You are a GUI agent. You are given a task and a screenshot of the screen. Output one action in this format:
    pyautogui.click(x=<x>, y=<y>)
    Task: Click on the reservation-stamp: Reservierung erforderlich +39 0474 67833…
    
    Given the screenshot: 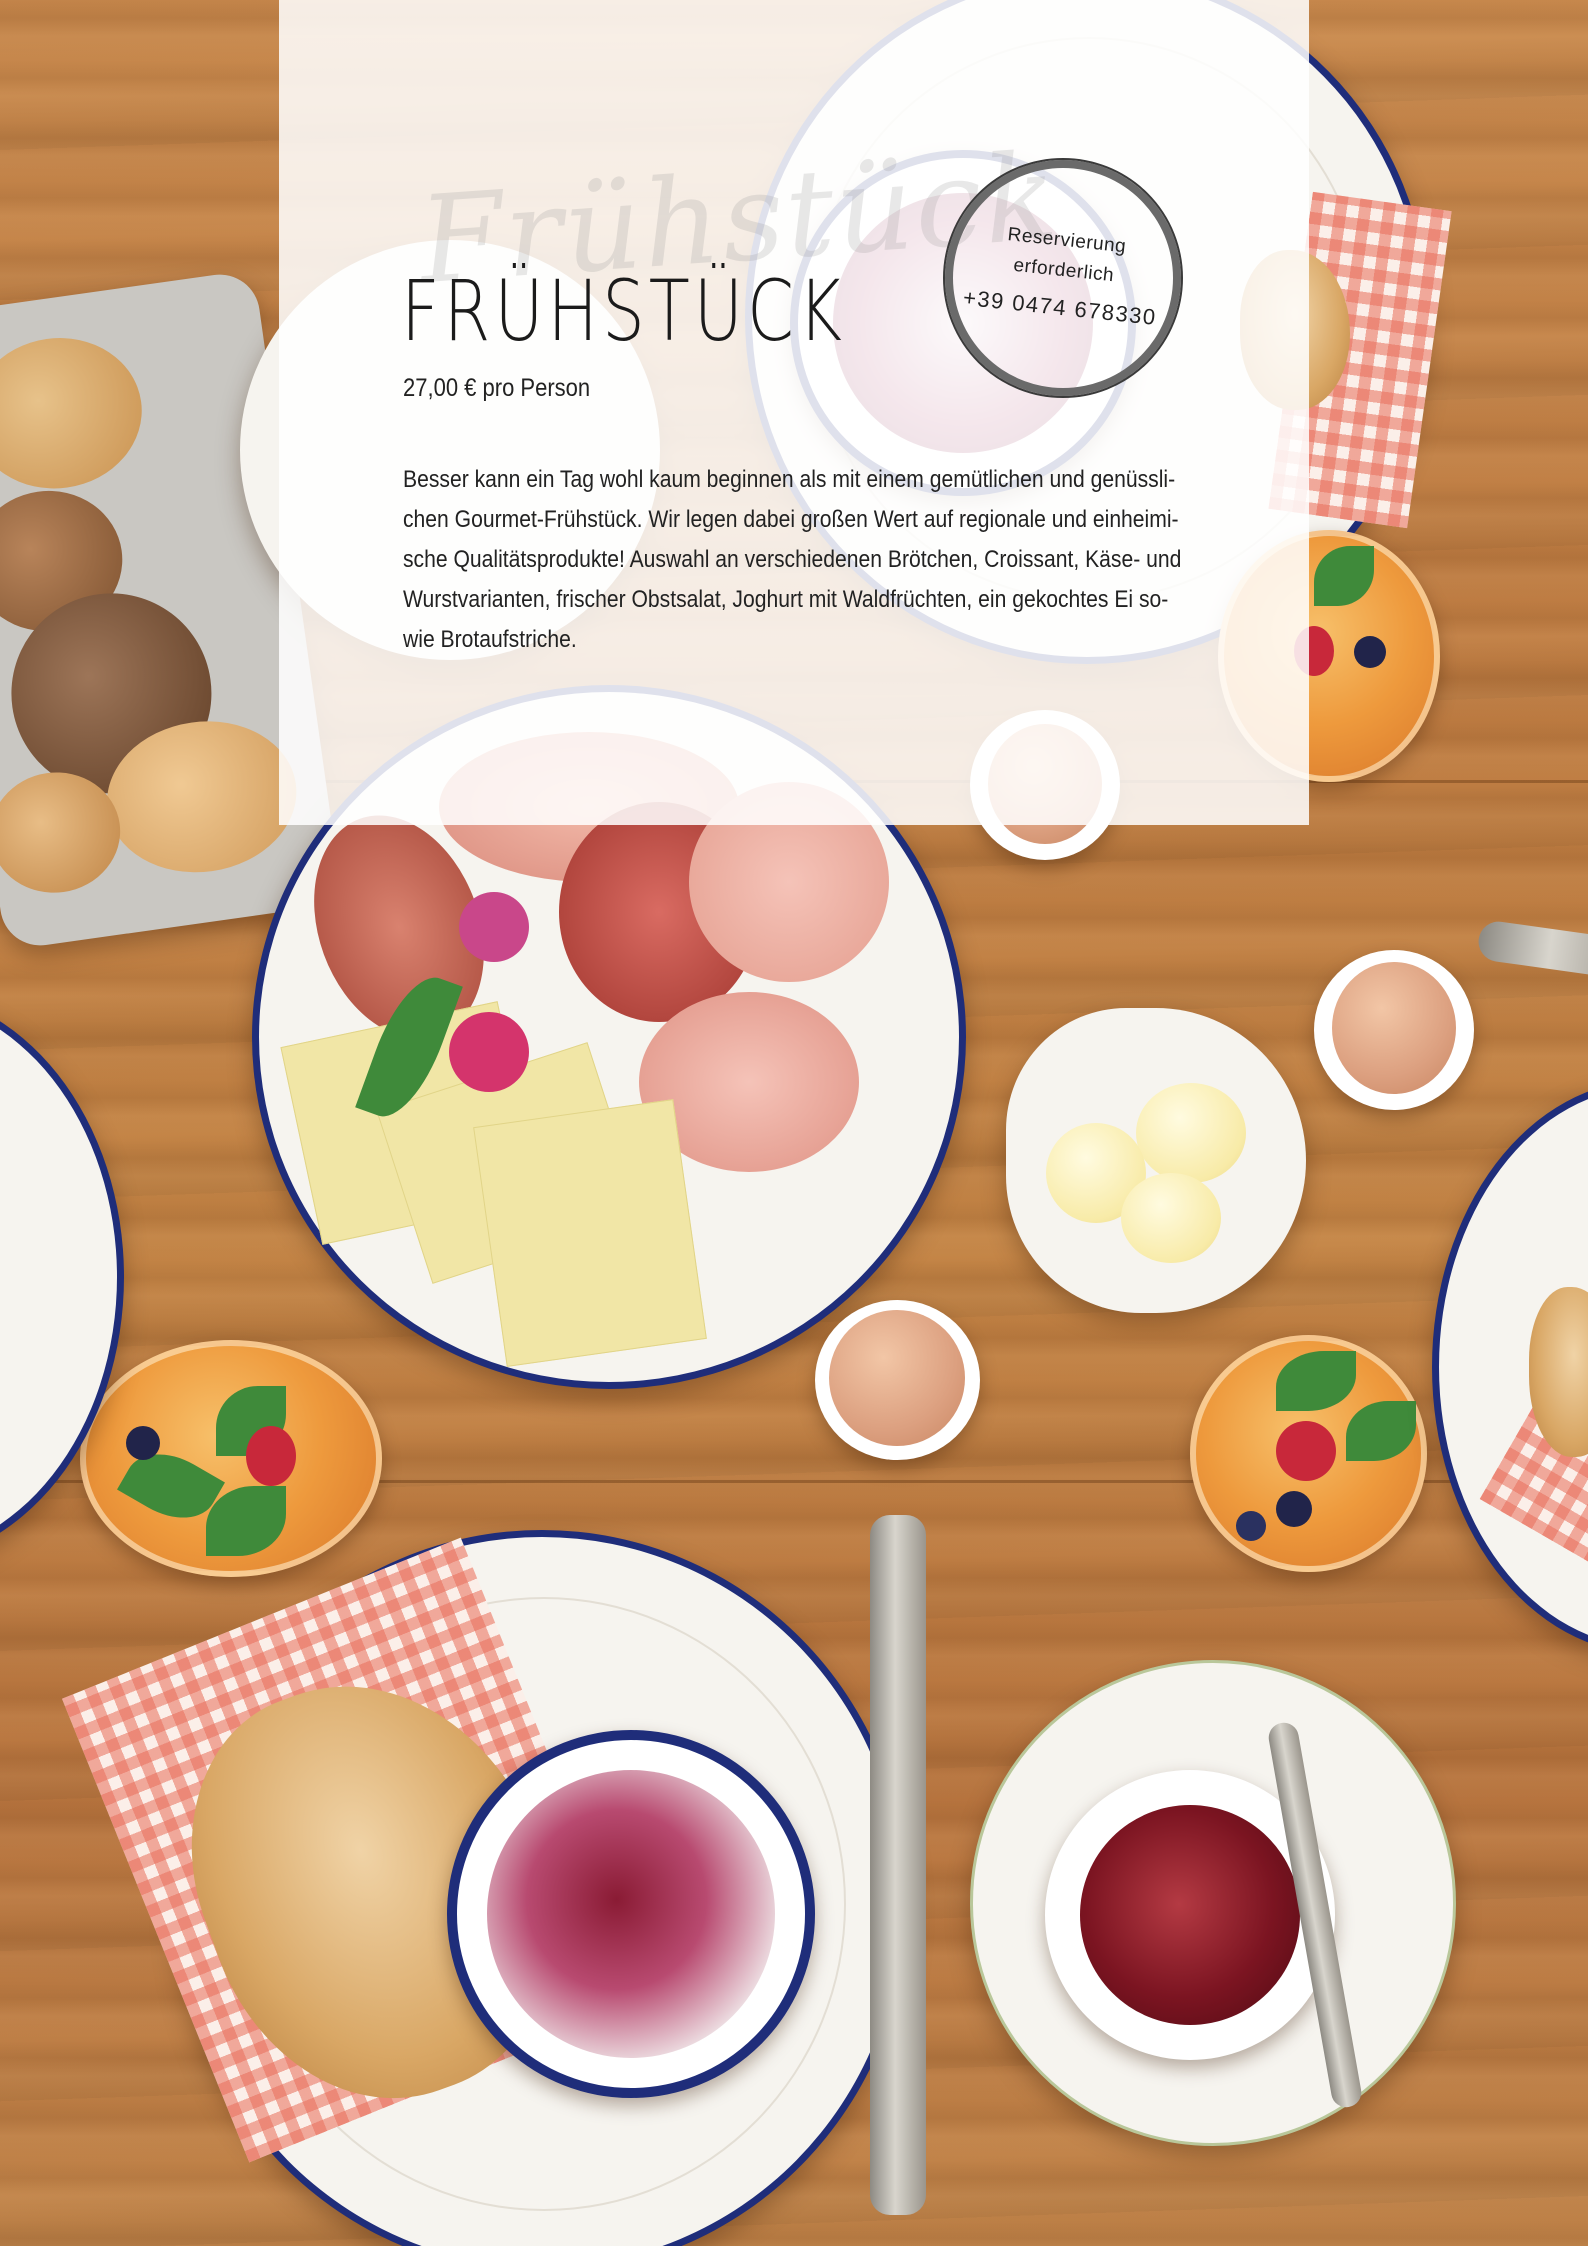 What is the action you would take?
    pyautogui.click(x=1063, y=278)
    